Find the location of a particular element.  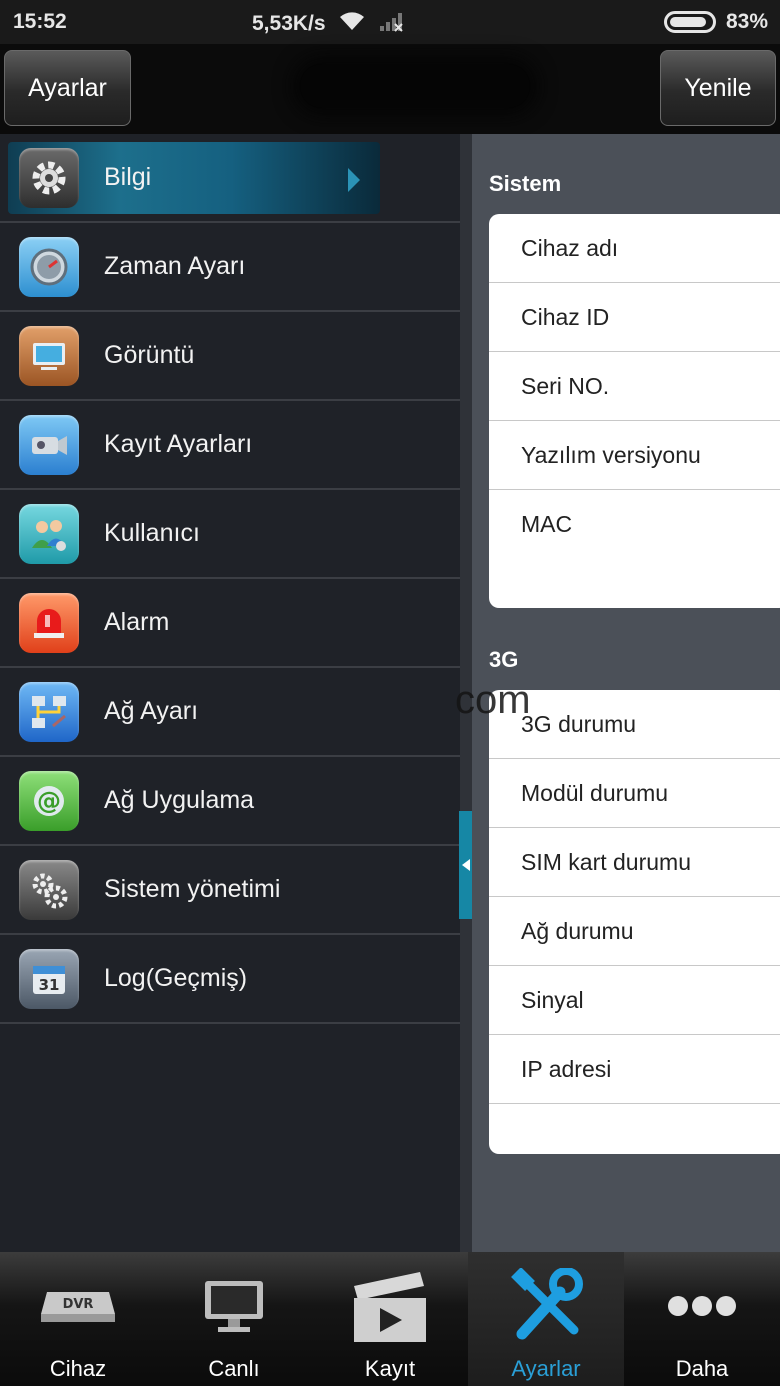

sidebar-item-label: Görüntü is located at coordinates (149, 355).